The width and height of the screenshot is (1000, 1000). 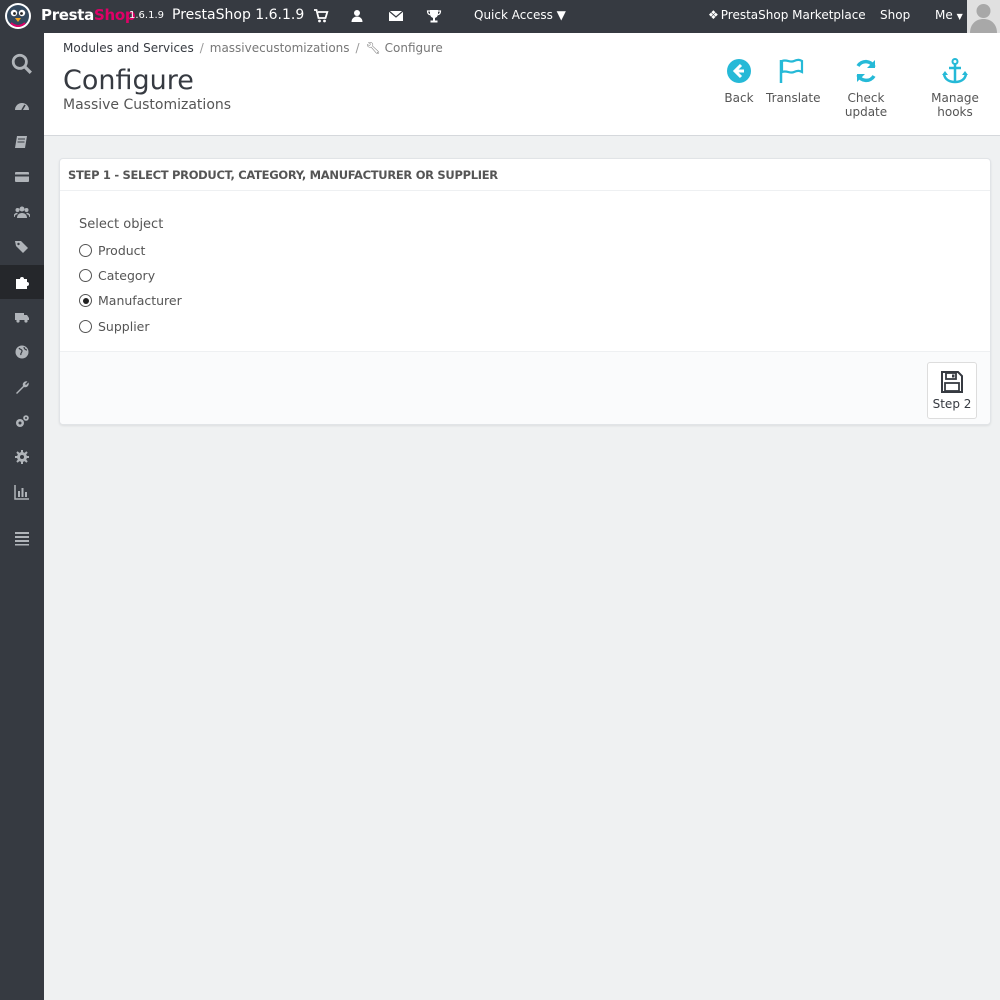 I want to click on radio-option-supplier: Supplier, so click(x=114, y=326).